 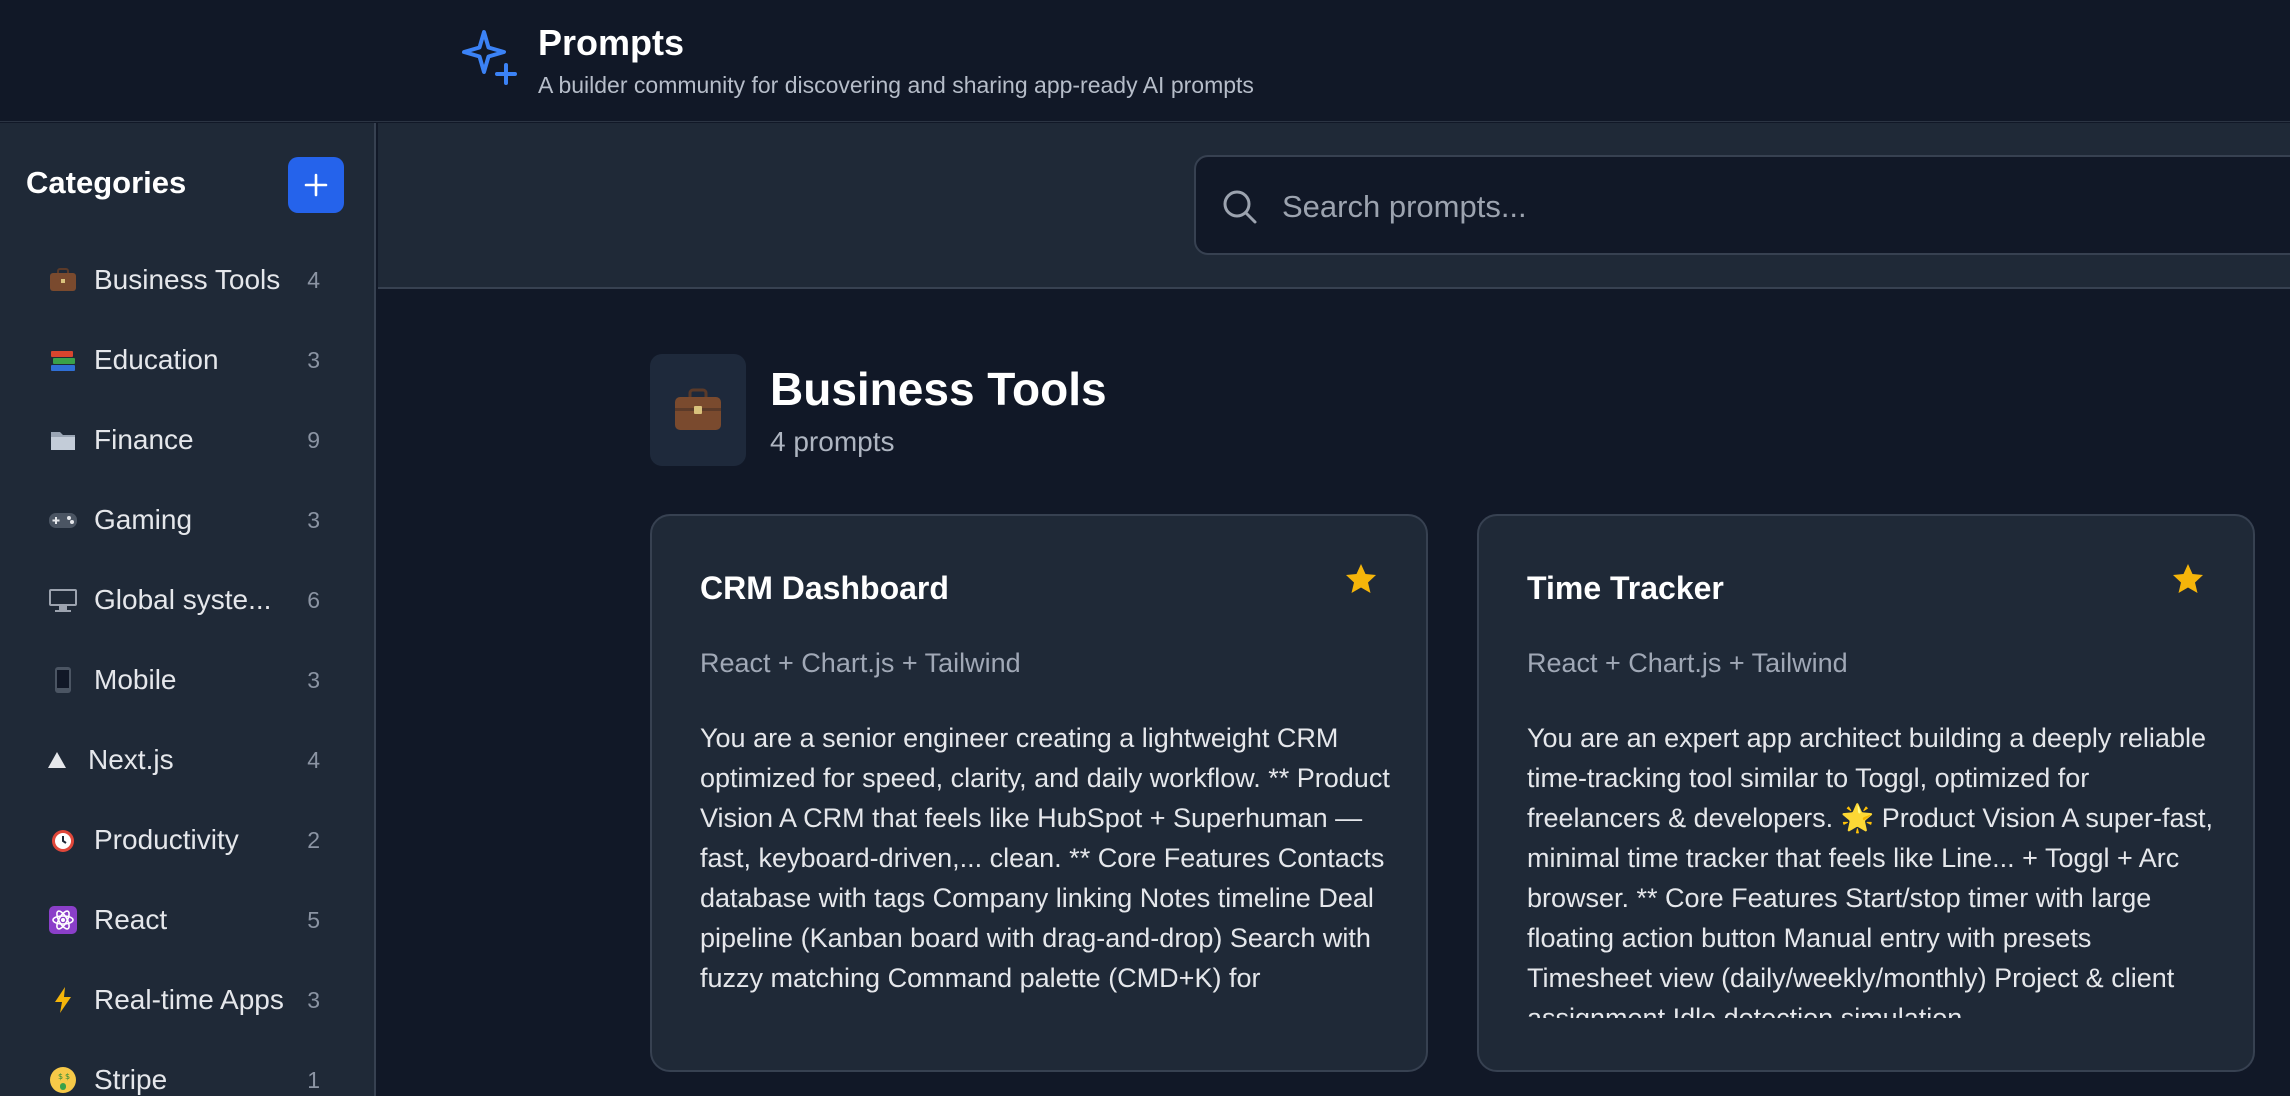 I want to click on money-face-icon: $ $, so click(x=63, y=1074).